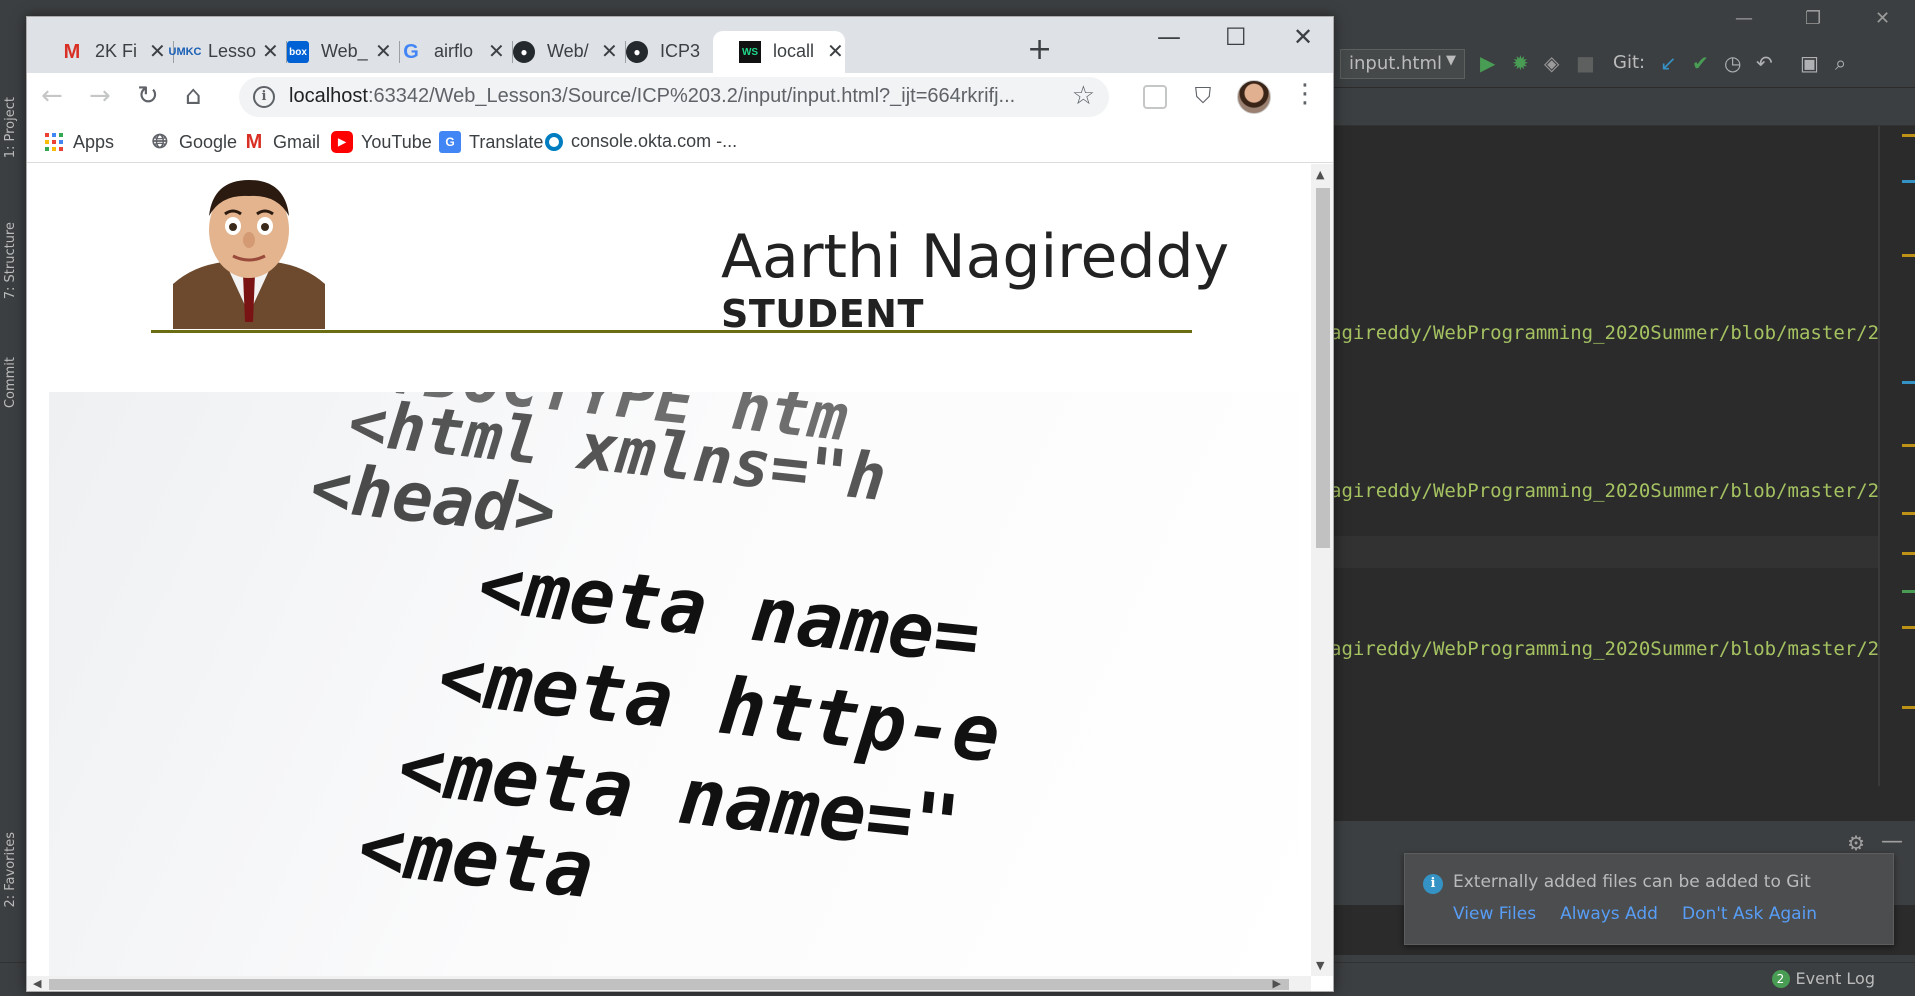 The image size is (1915, 996). I want to click on profile-avatar, so click(1254, 97).